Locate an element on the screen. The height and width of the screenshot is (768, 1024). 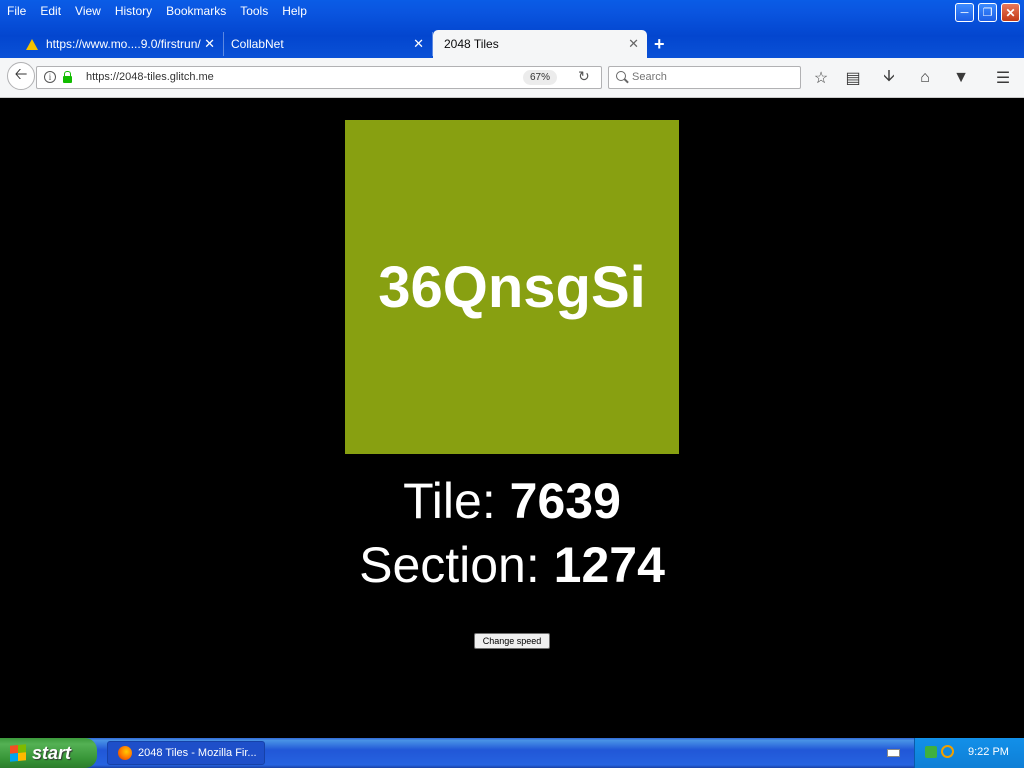
plus-icon: + is located at coordinates (659, 44).